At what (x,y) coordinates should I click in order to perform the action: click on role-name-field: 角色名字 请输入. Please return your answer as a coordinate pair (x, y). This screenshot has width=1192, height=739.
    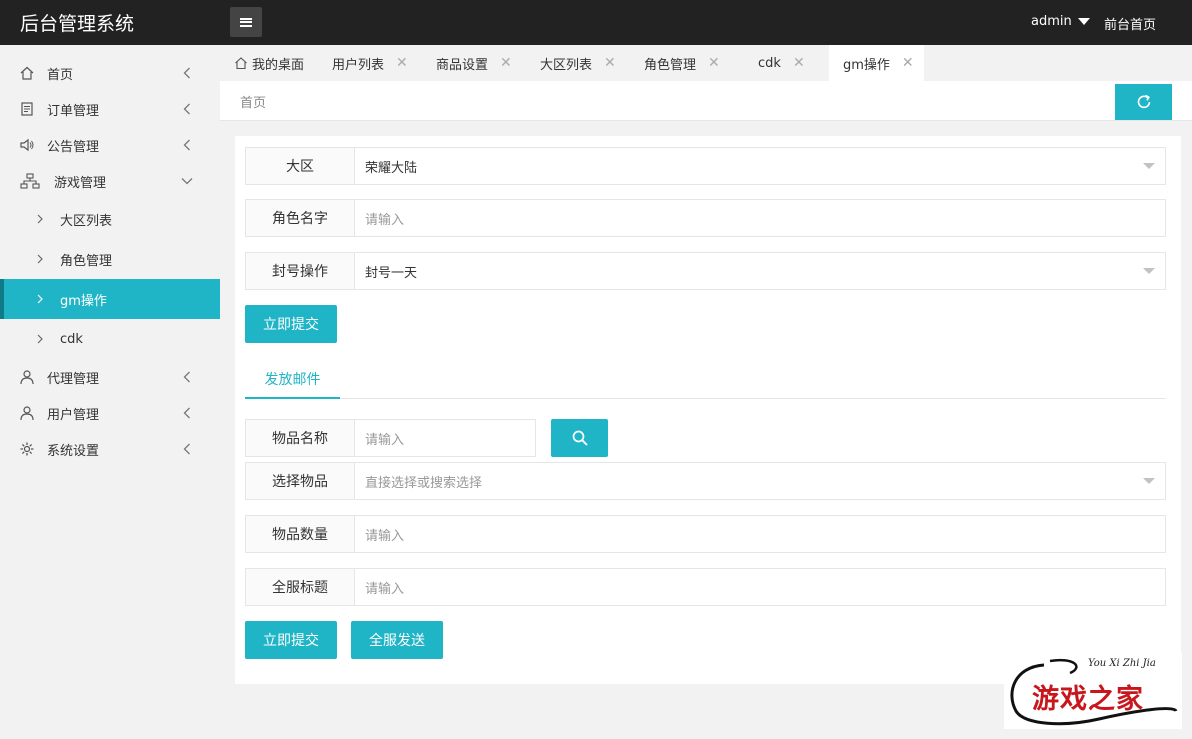
    Looking at the image, I should click on (705, 218).